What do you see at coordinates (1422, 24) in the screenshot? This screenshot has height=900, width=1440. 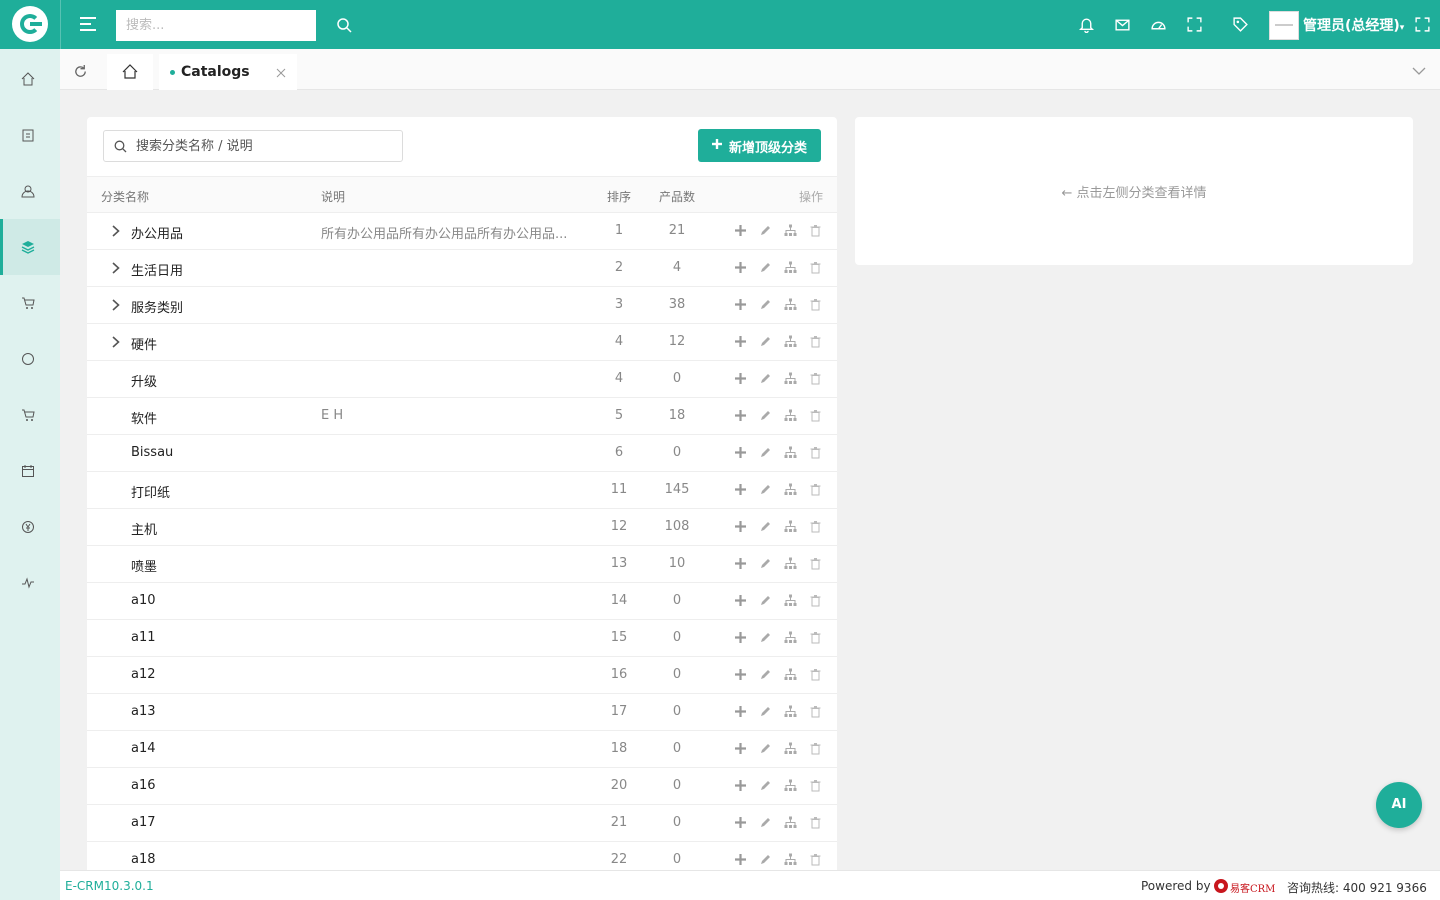 I see `expand-icon` at bounding box center [1422, 24].